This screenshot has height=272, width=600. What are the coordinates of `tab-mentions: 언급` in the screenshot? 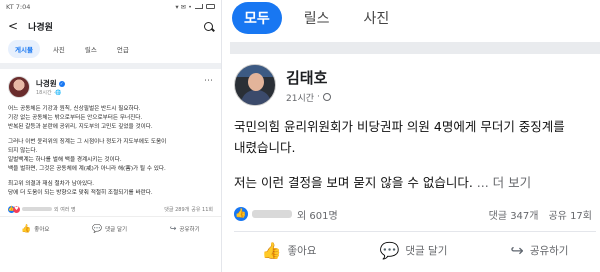 It's located at (123, 49).